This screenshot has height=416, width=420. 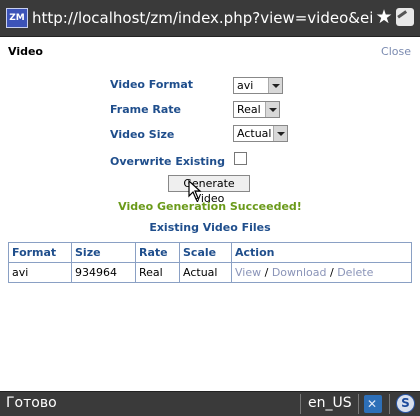 I want to click on tools-icon, so click(x=405, y=17).